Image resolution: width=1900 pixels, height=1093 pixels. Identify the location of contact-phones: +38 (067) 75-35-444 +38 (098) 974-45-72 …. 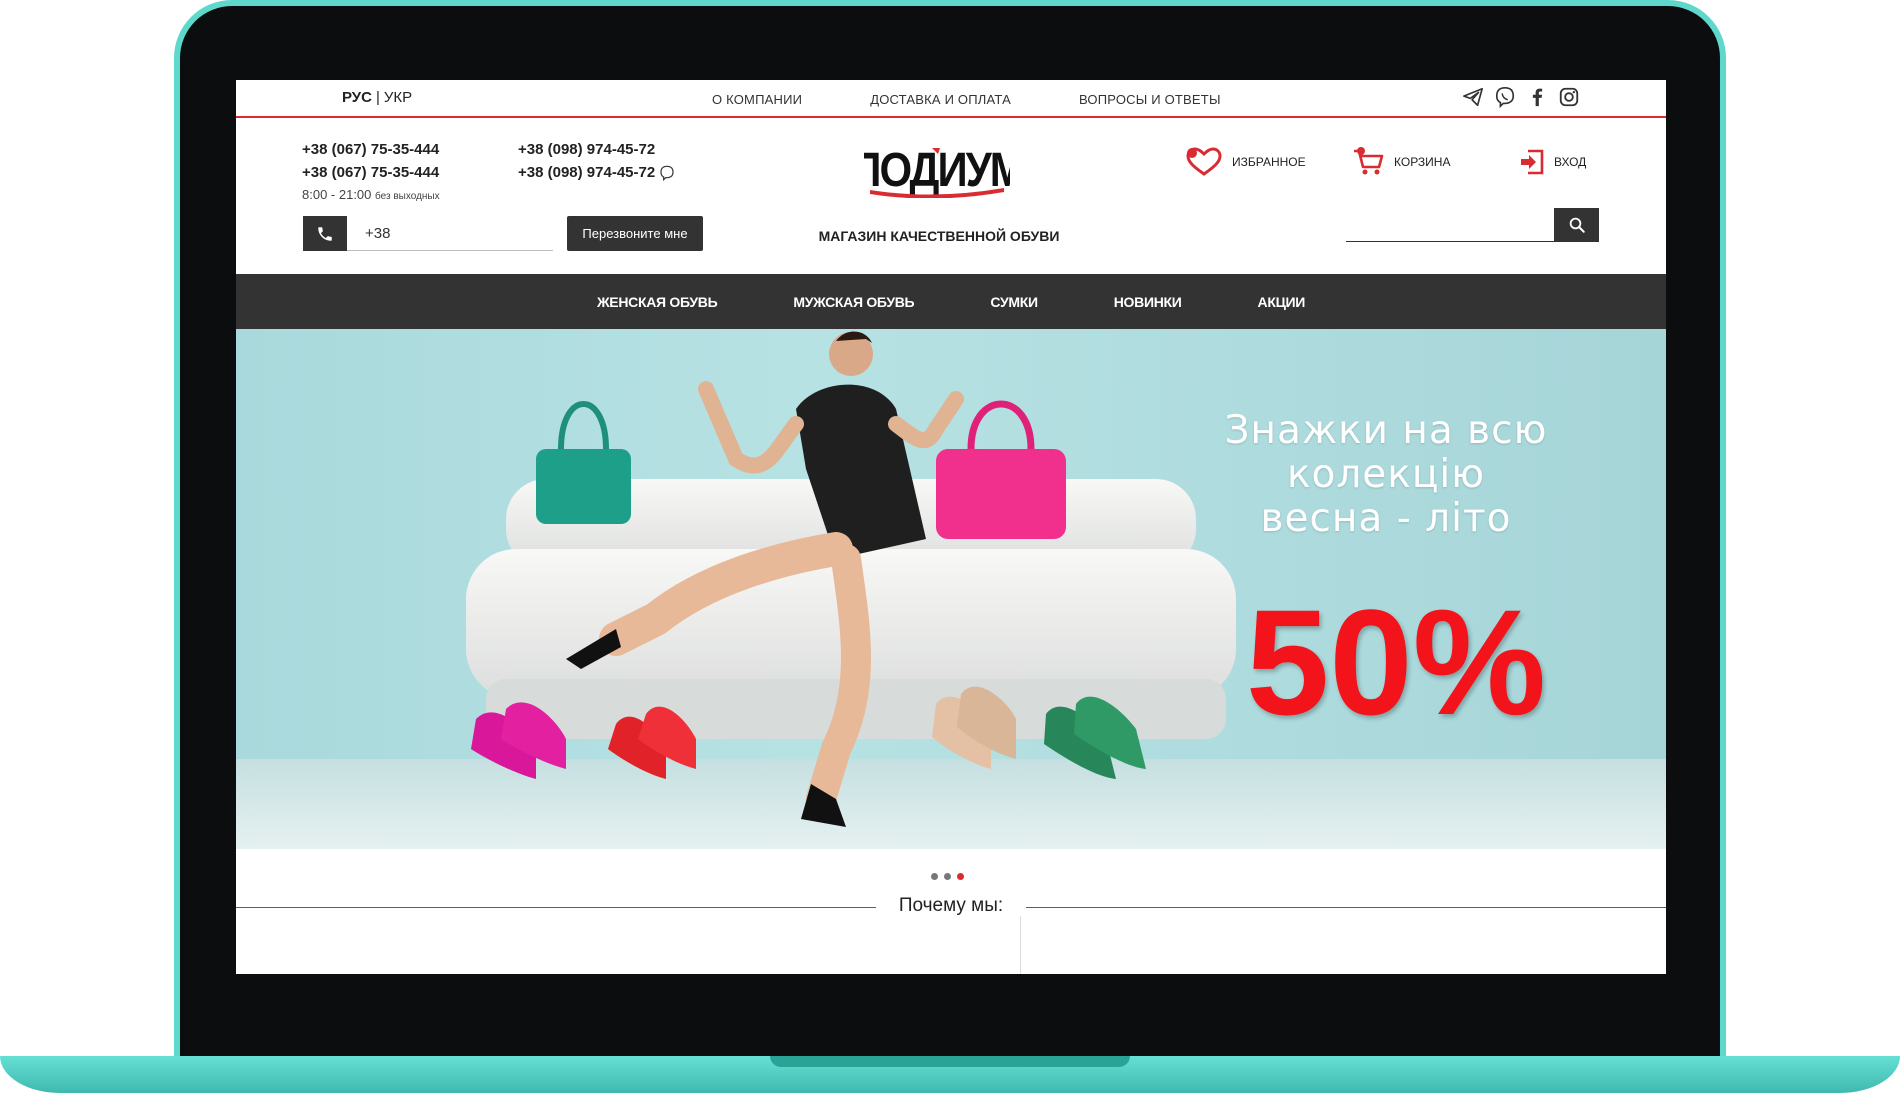
(488, 171).